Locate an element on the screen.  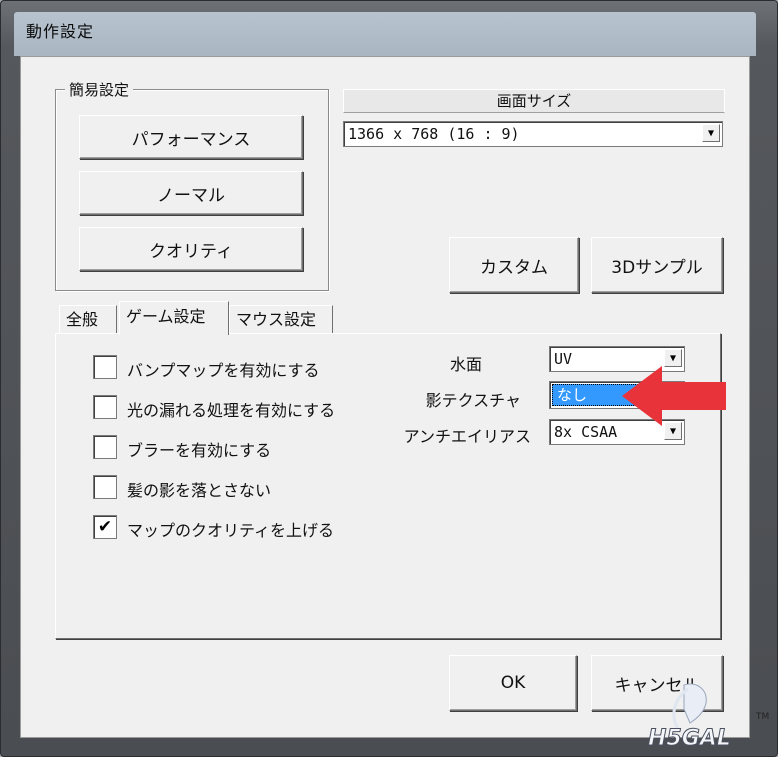
screen-size-label: 画面サイズ is located at coordinates (534, 101).